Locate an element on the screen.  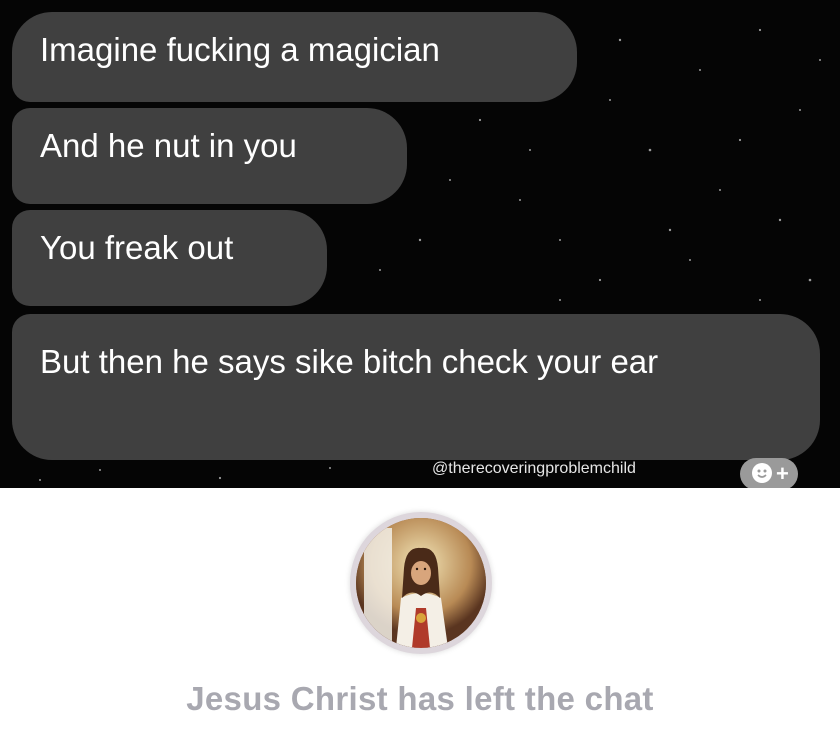
message-bubble: You freak out is located at coordinates (169, 258).